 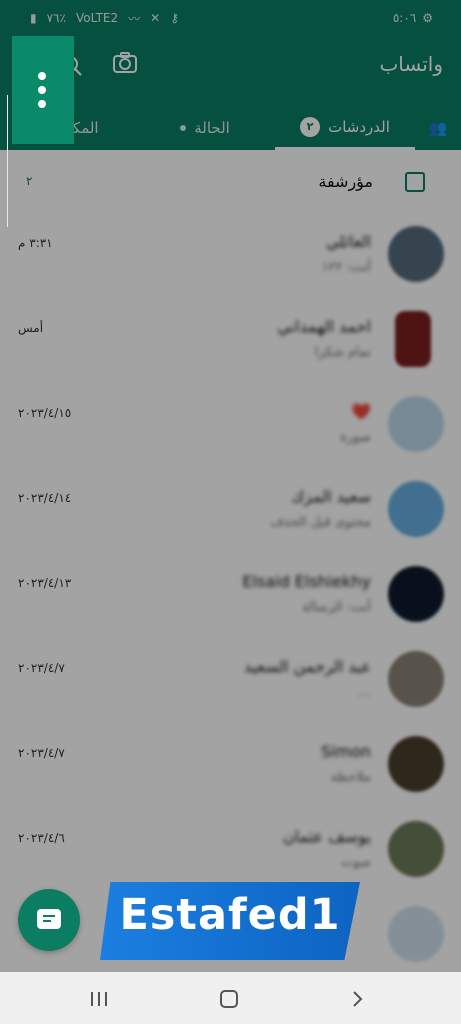 What do you see at coordinates (230, 915) in the screenshot?
I see `watermark-text: Estafed1` at bounding box center [230, 915].